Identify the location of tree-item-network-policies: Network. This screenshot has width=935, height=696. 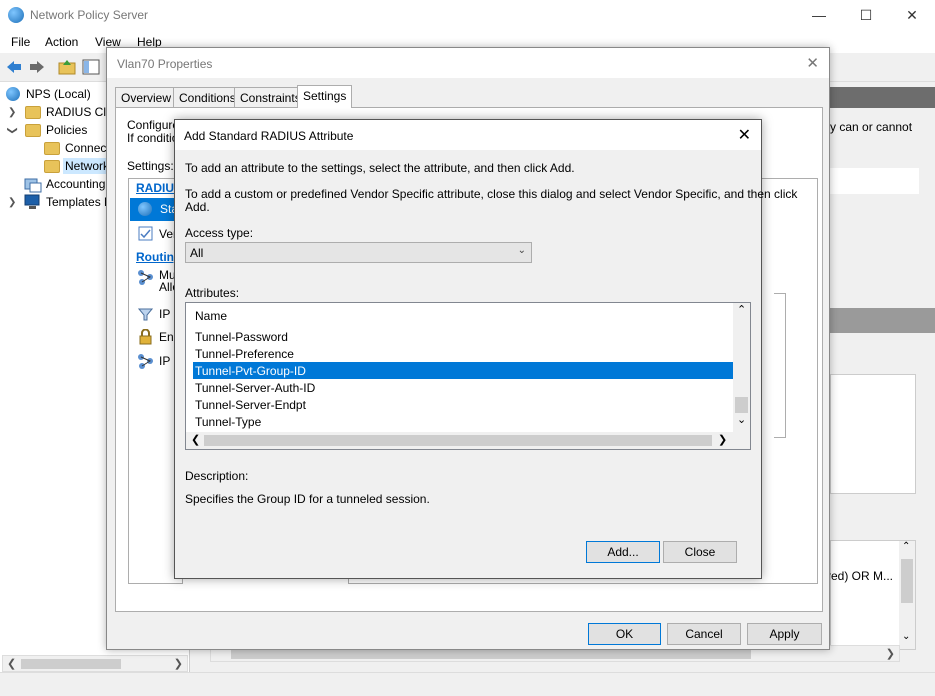
(87, 166).